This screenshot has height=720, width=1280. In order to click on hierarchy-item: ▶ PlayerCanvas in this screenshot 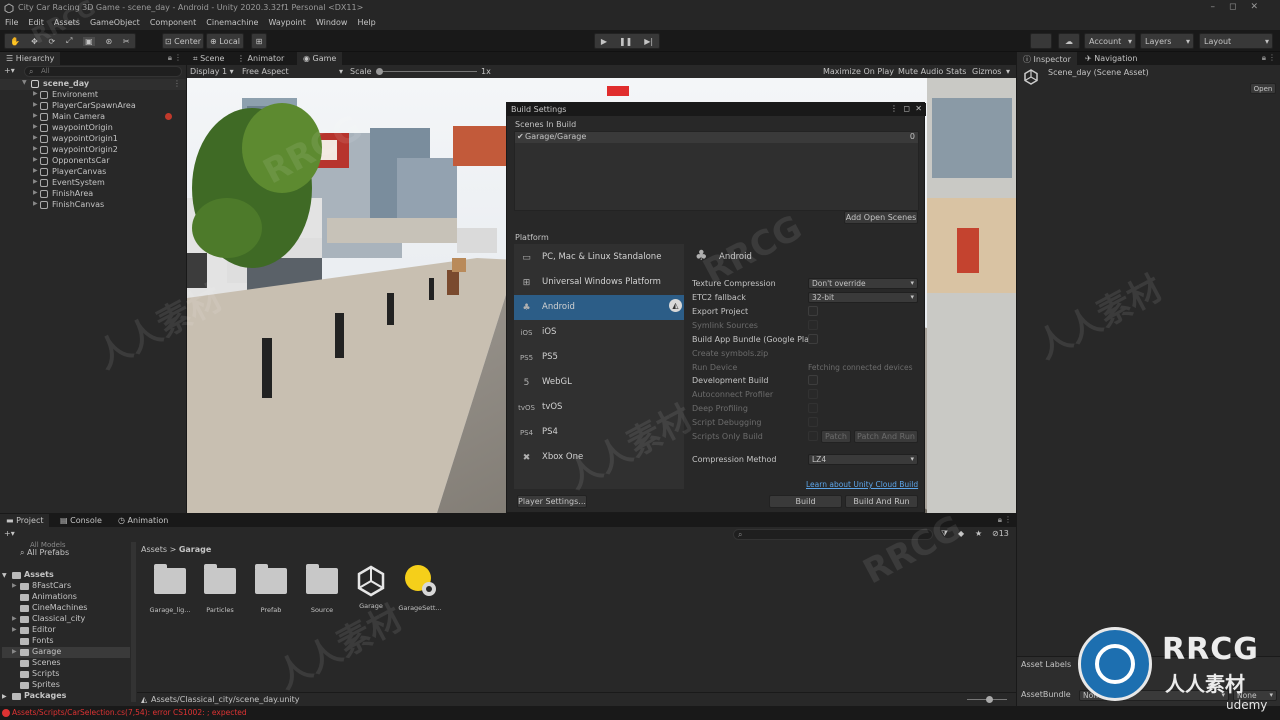, I will do `click(93, 172)`.